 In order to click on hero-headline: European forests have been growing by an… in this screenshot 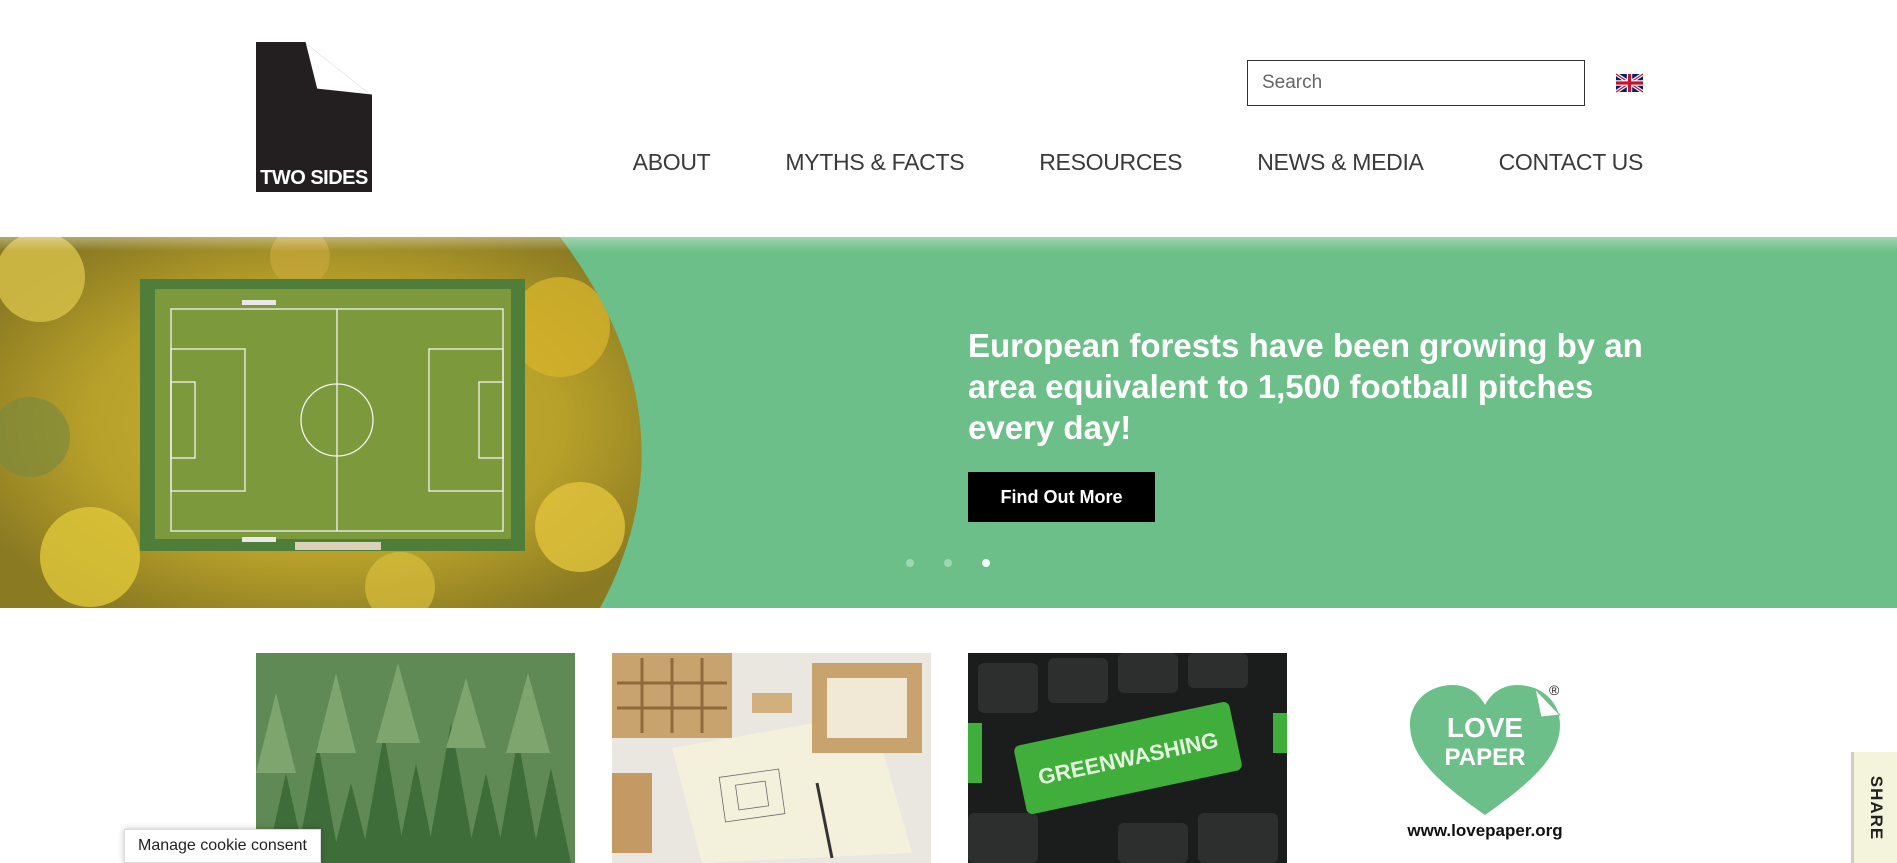, I will do `click(1305, 386)`.